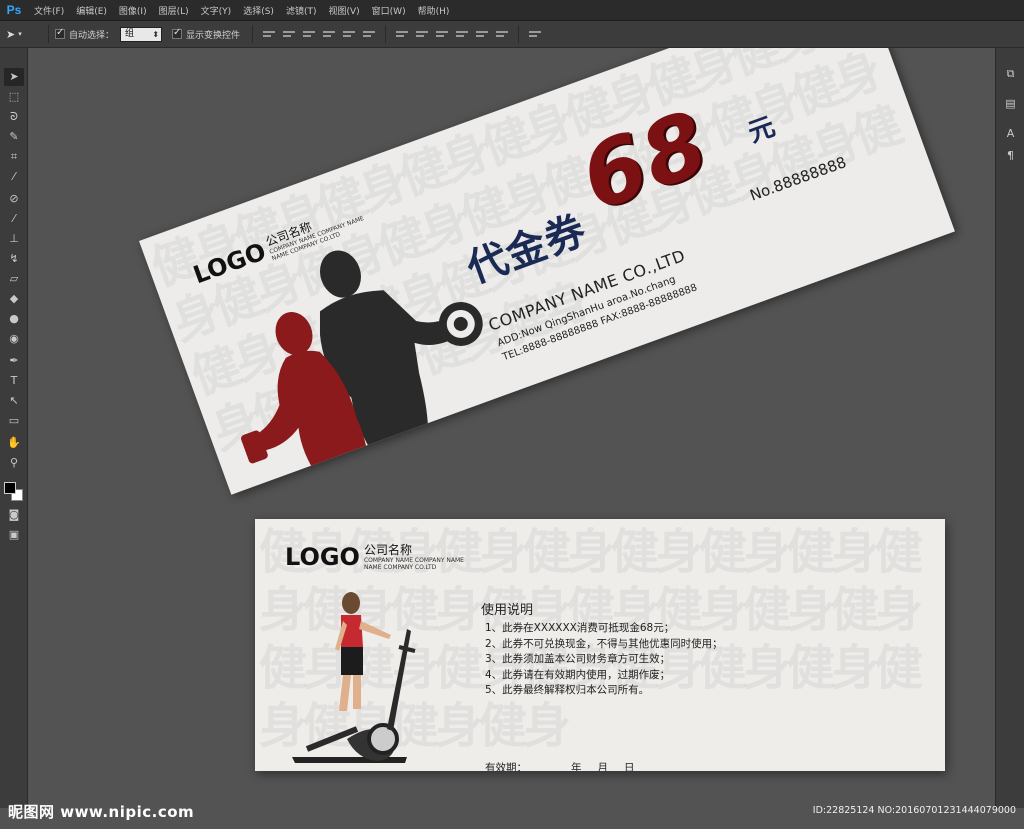 This screenshot has width=1024, height=829. Describe the element at coordinates (14, 319) in the screenshot. I see `blur-tool-icon: ●` at that location.